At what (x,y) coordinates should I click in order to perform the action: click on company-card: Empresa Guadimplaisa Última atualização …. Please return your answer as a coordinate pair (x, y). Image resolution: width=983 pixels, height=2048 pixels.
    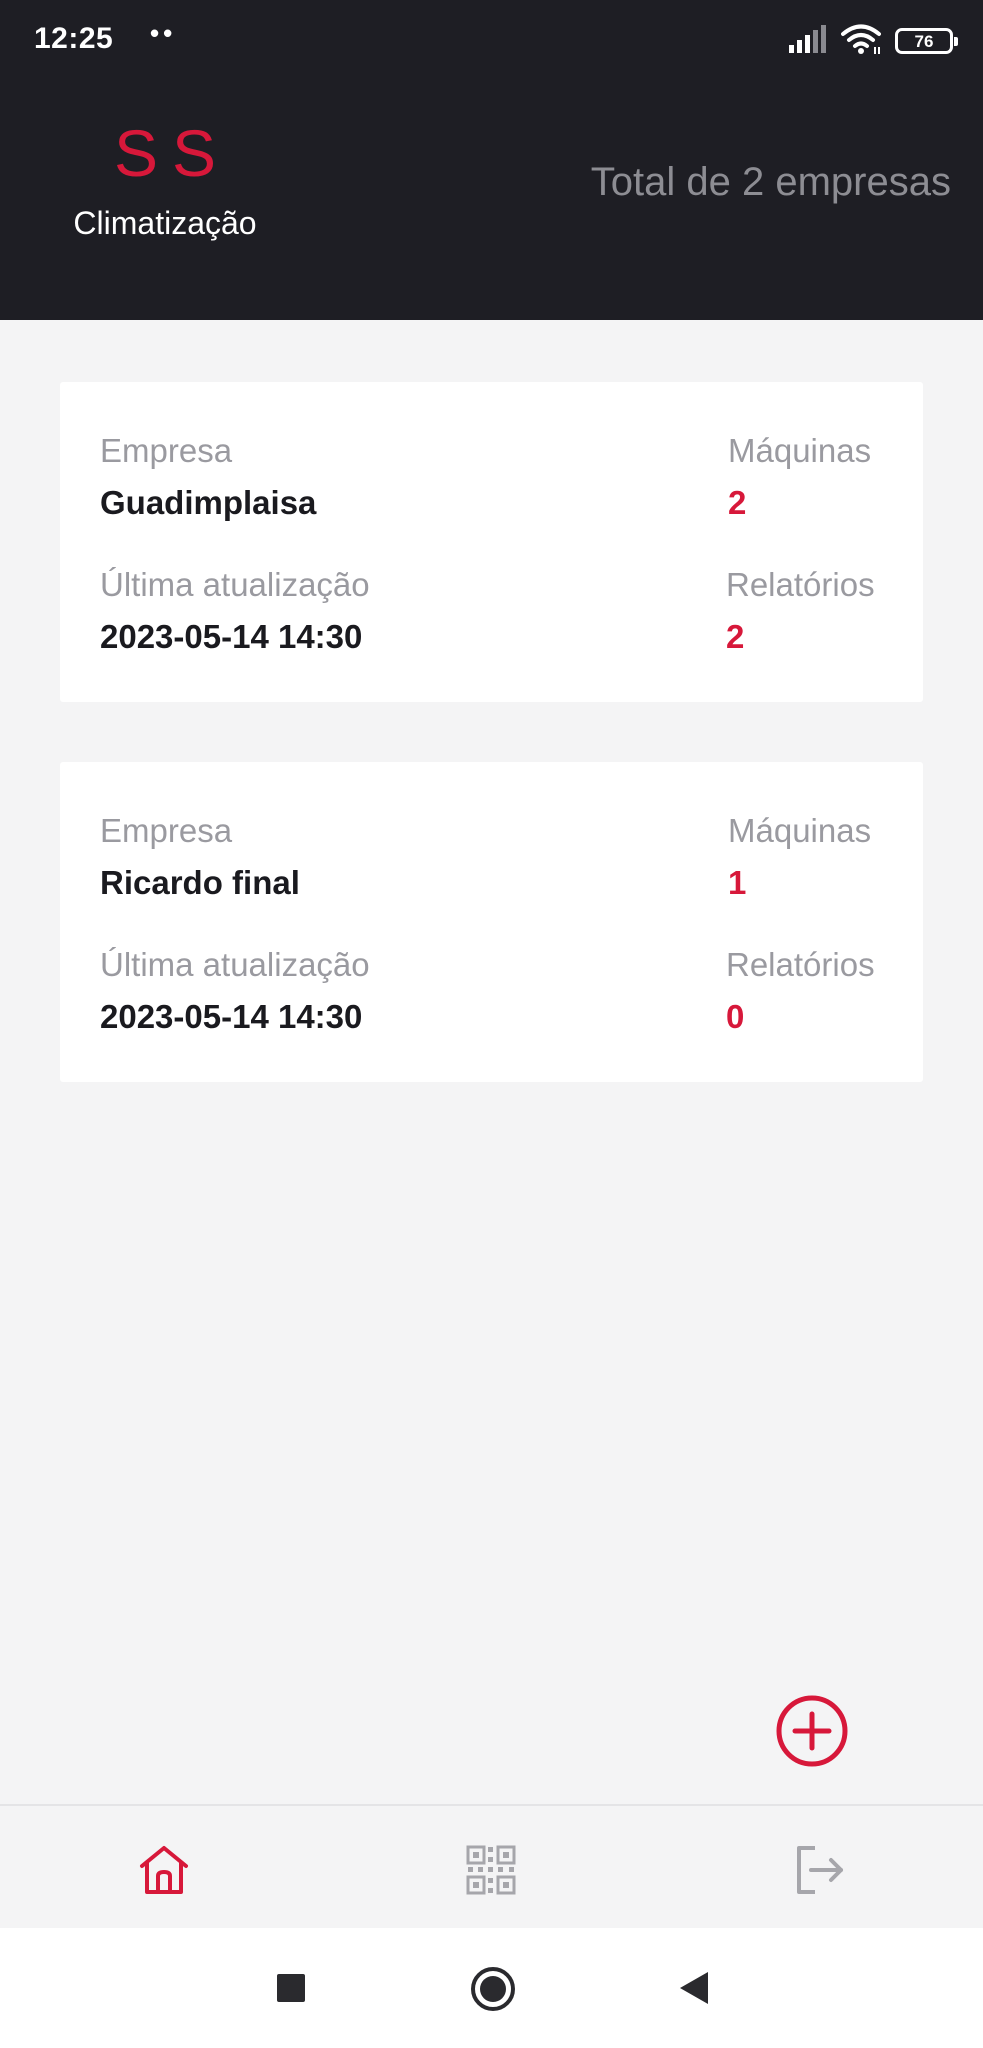
    Looking at the image, I should click on (491, 542).